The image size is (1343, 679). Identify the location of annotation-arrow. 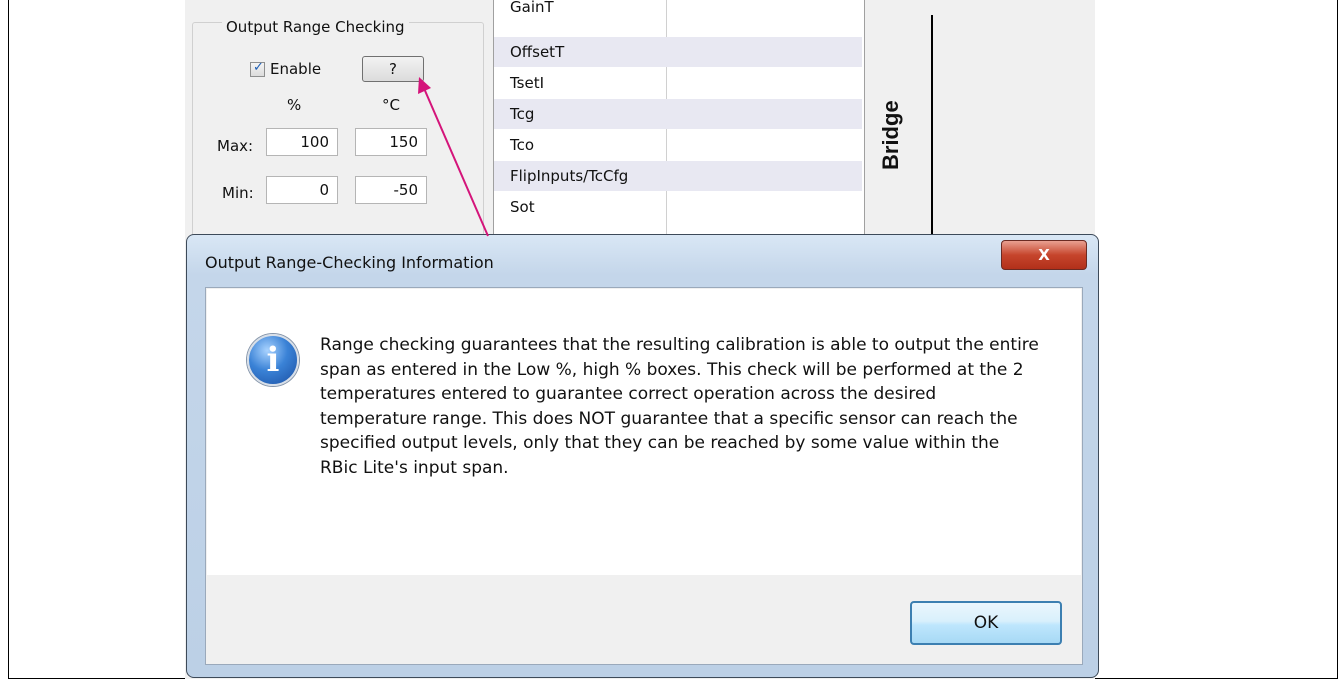
(453, 157).